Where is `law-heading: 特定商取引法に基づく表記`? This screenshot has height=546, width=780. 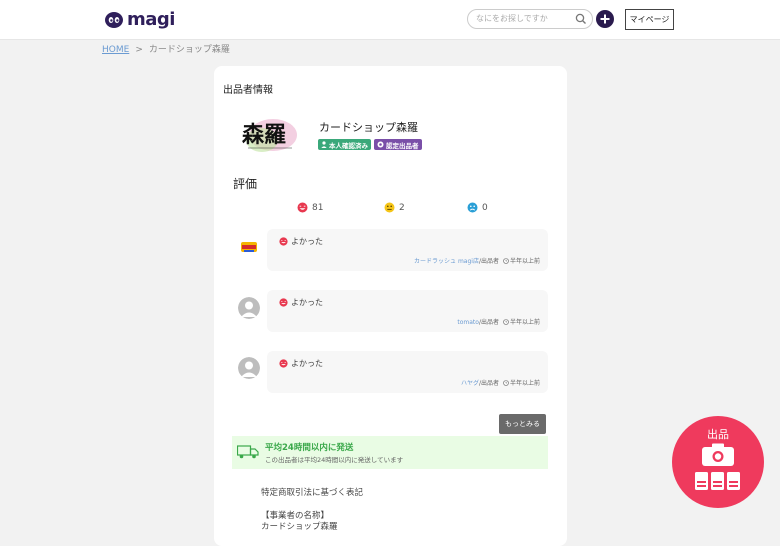 law-heading: 特定商取引法に基づく表記 is located at coordinates (312, 493).